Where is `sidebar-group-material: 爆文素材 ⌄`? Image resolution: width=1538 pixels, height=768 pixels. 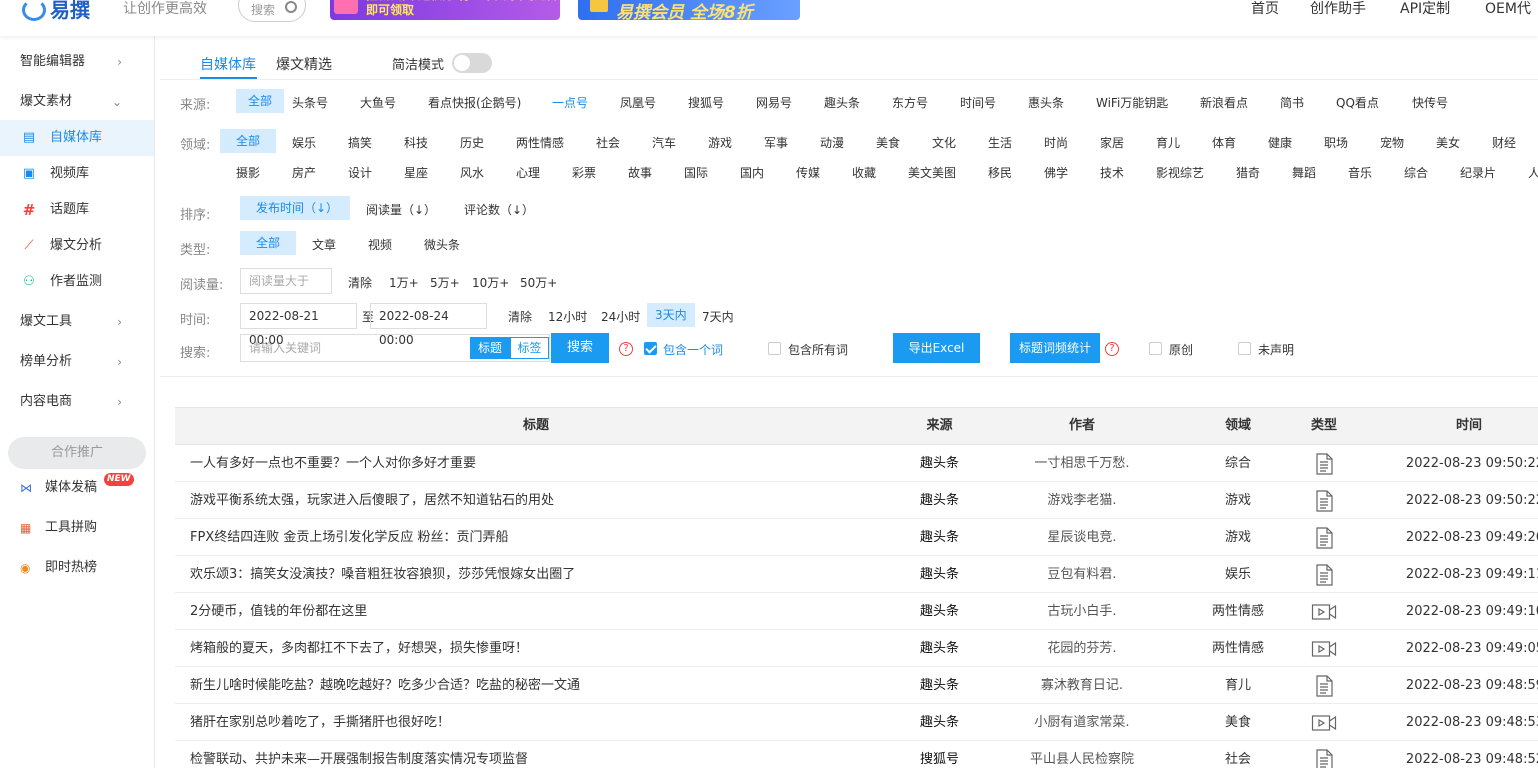 sidebar-group-material: 爆文素材 ⌄ is located at coordinates (77, 102).